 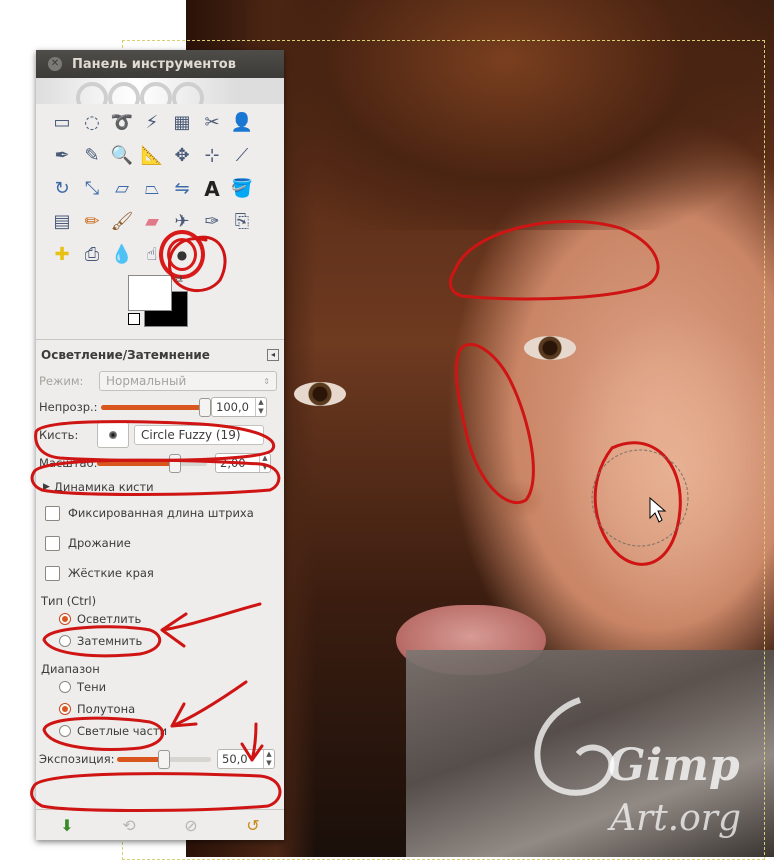 What do you see at coordinates (140, 759) in the screenshot?
I see `exposure-slider-fill` at bounding box center [140, 759].